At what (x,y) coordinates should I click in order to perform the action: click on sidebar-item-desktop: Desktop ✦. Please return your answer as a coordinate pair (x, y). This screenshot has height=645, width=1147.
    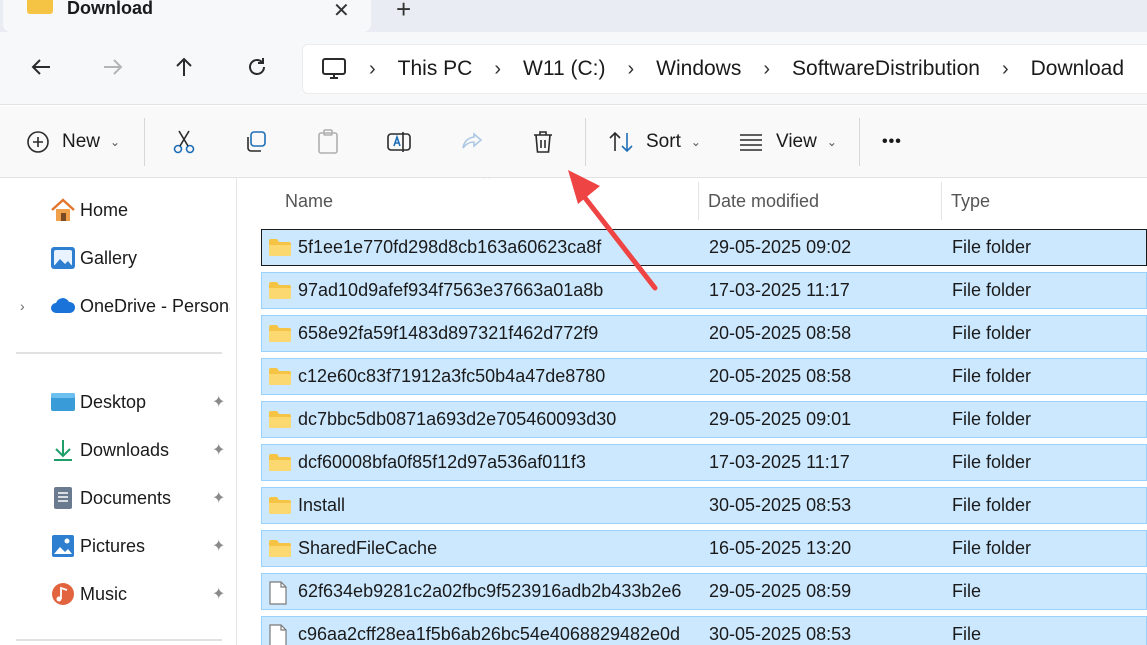
    Looking at the image, I should click on (118, 402).